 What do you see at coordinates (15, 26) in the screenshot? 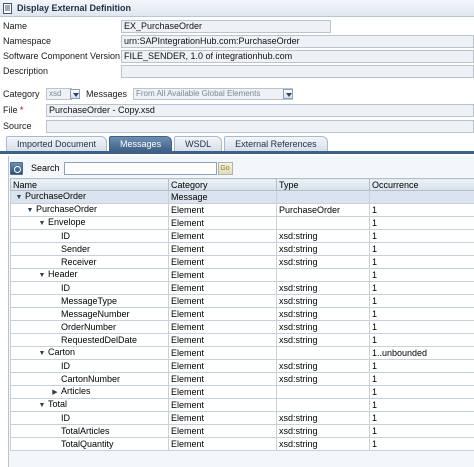
I see `name-label: Name` at bounding box center [15, 26].